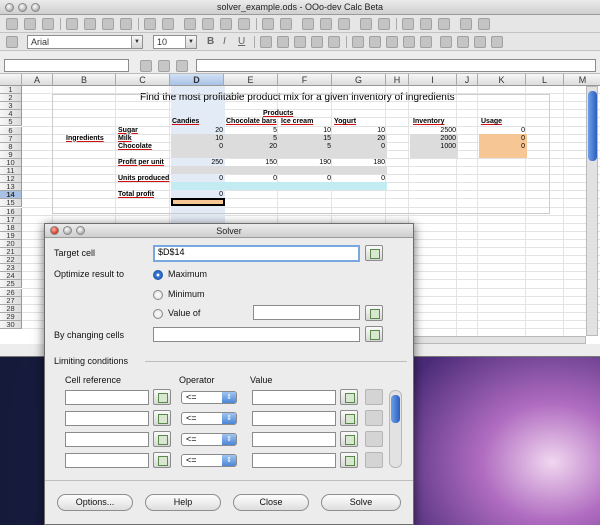 The image size is (600, 525). I want to click on shrink-value-icon, so click(374, 313).